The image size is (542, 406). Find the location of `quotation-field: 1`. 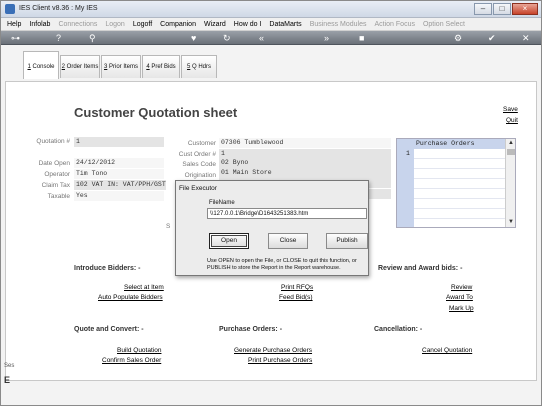

quotation-field: 1 is located at coordinates (119, 142).